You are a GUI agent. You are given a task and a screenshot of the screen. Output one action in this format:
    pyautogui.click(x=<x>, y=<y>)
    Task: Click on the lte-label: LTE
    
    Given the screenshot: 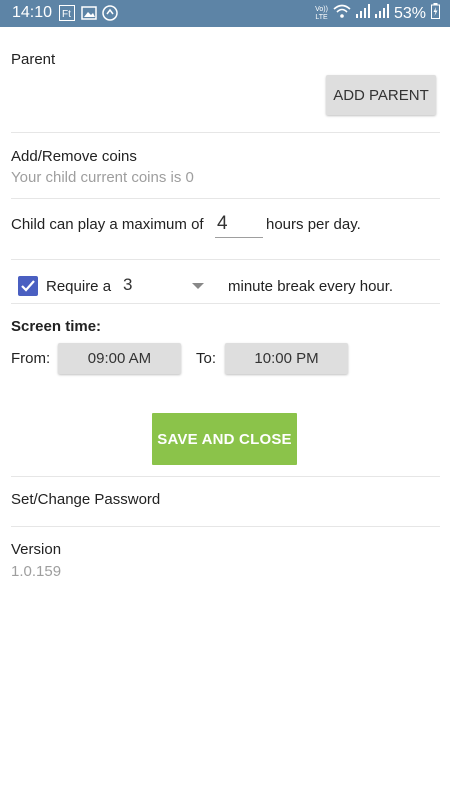 What is the action you would take?
    pyautogui.click(x=321, y=17)
    